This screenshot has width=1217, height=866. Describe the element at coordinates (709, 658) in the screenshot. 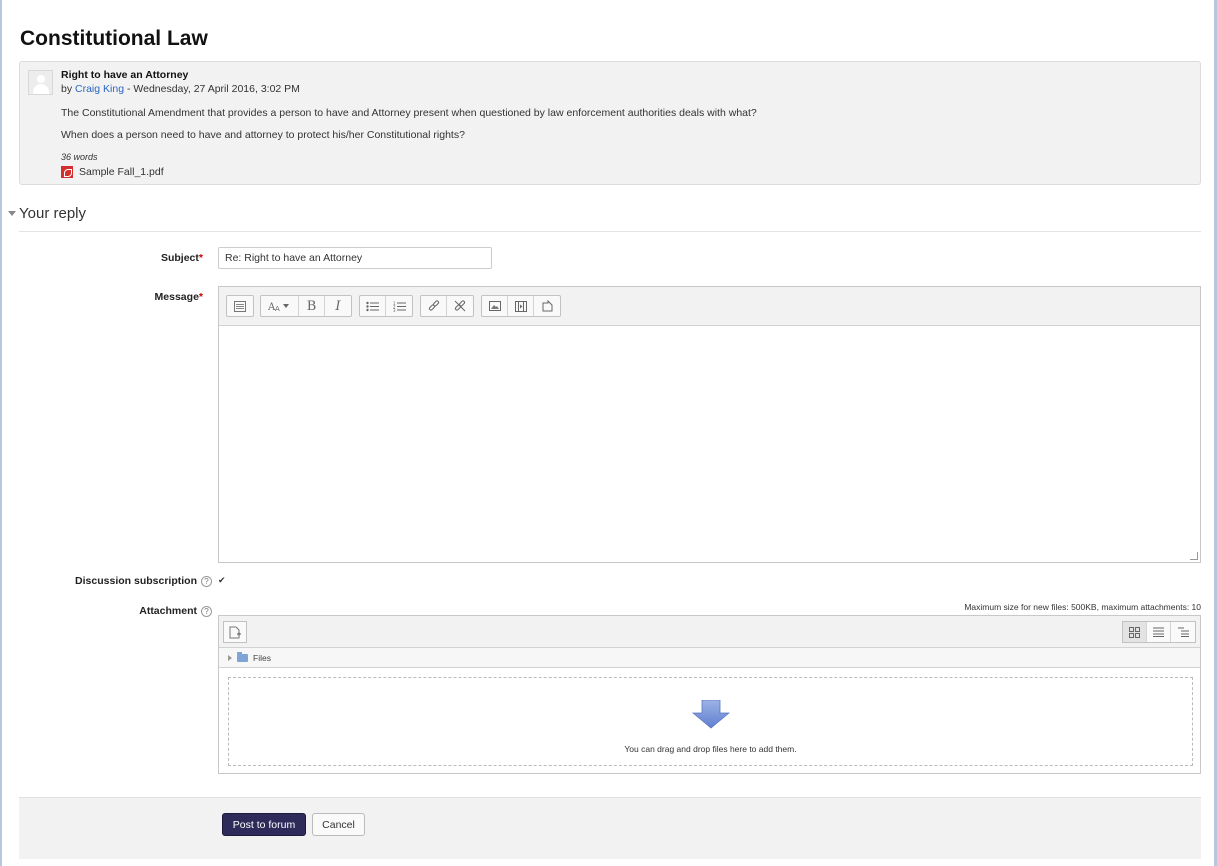

I see `file-path-bar: Files` at that location.